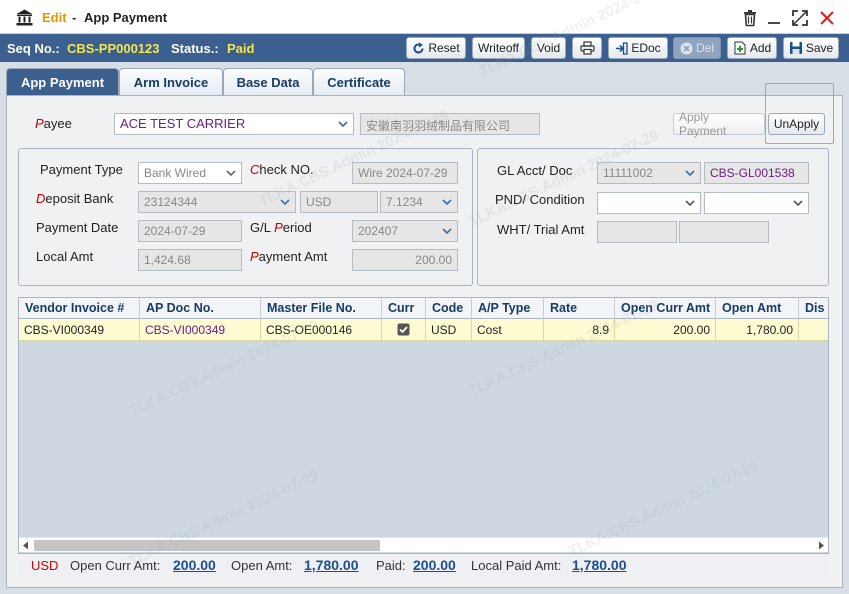  What do you see at coordinates (423, 544) in the screenshot?
I see `horizontal-scrollbar` at bounding box center [423, 544].